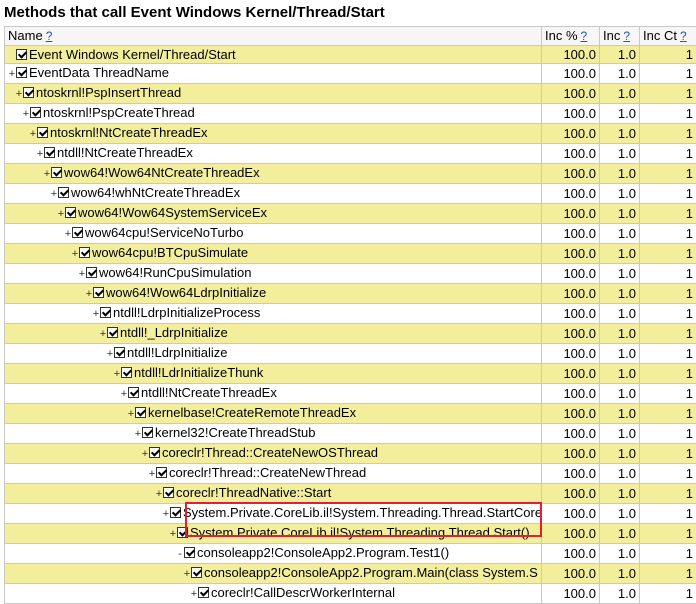  Describe the element at coordinates (273, 354) in the screenshot. I see `name-cell: +ntdll!LdrpInitialize` at that location.